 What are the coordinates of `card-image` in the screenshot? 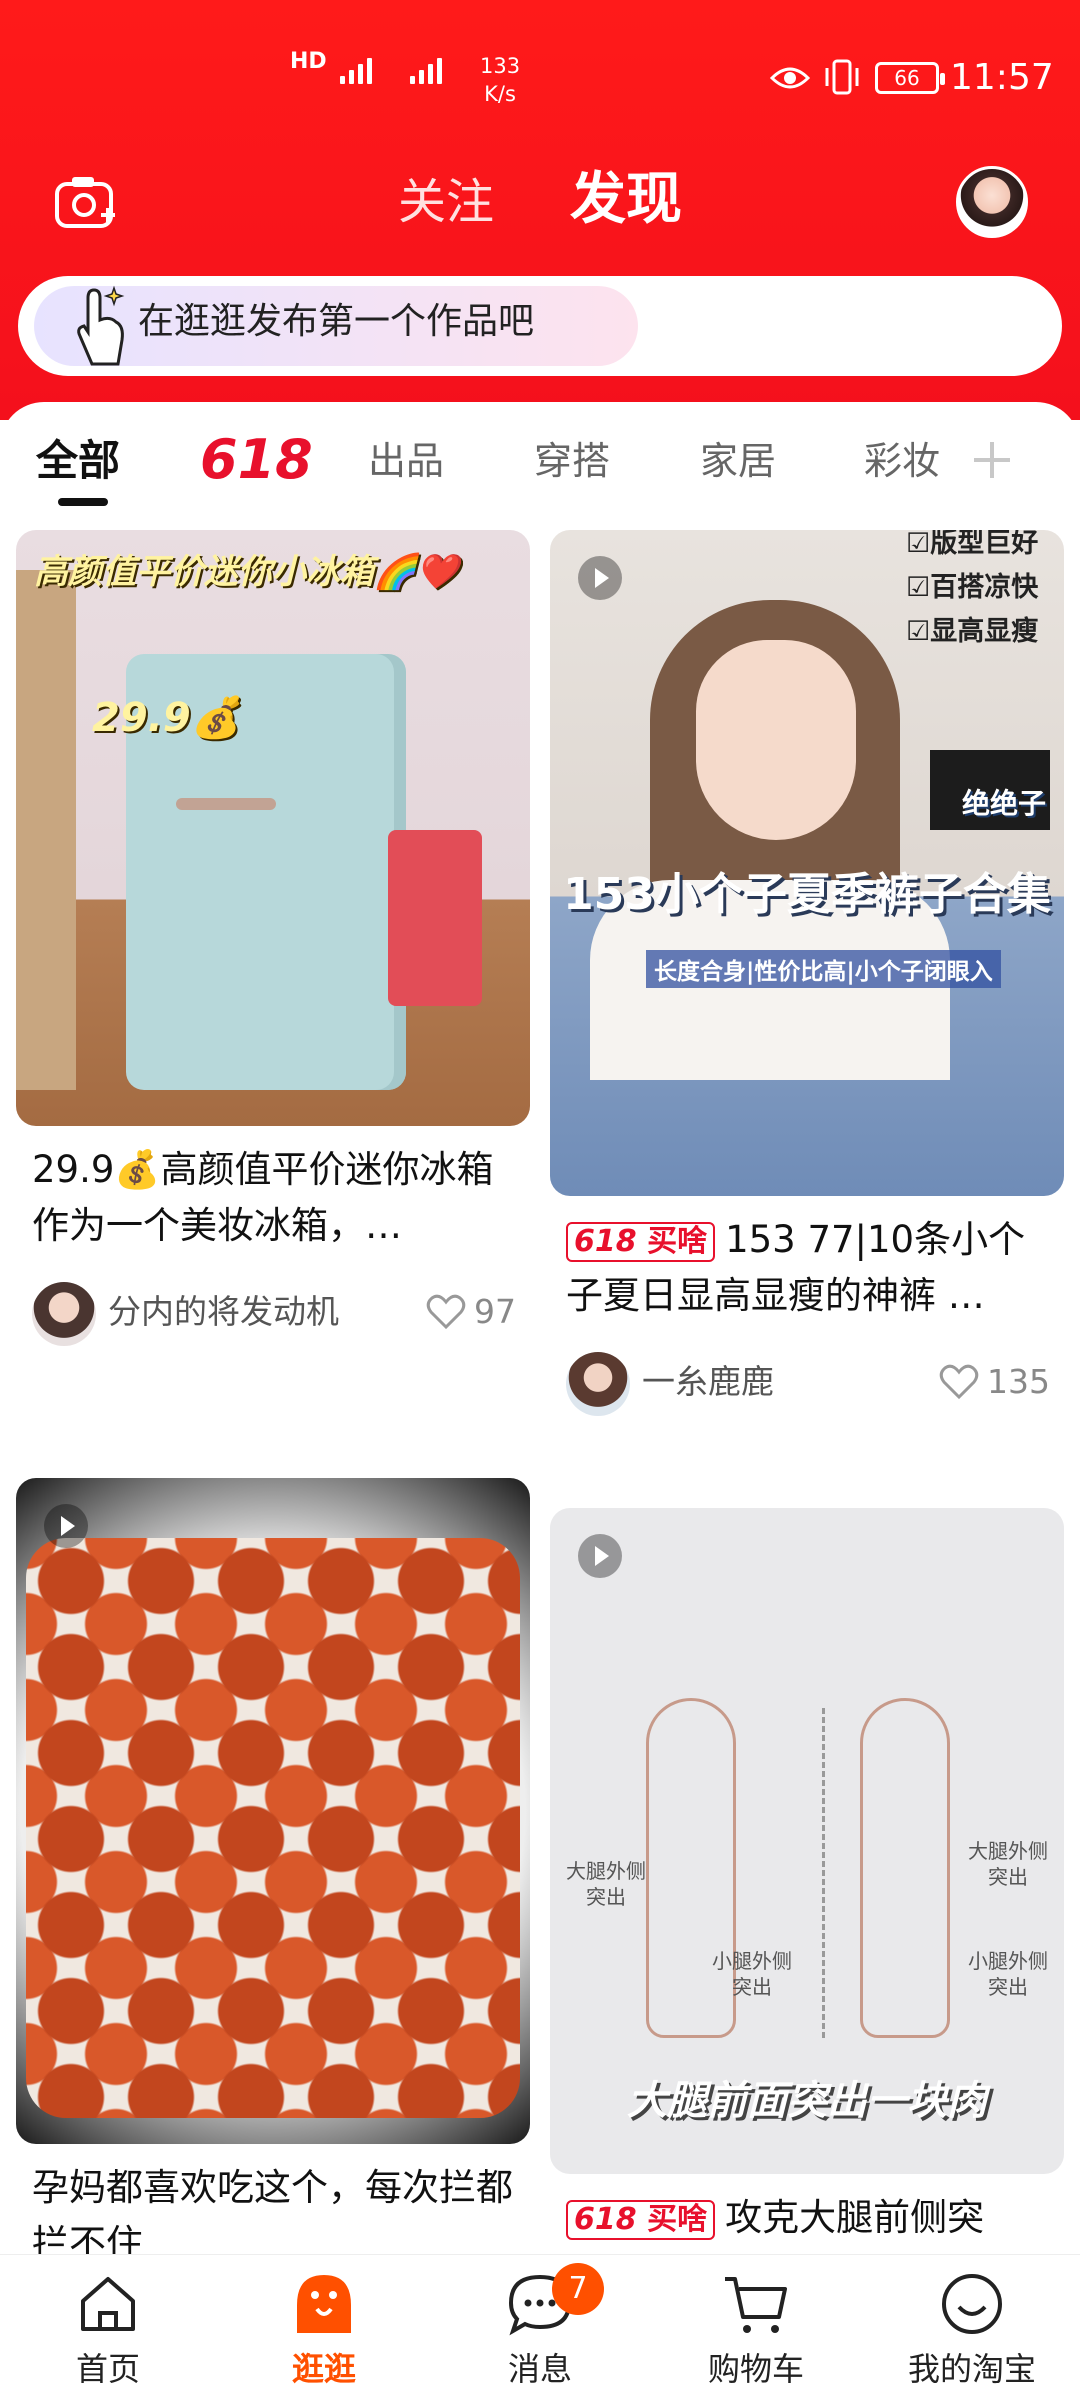 It's located at (273, 1811).